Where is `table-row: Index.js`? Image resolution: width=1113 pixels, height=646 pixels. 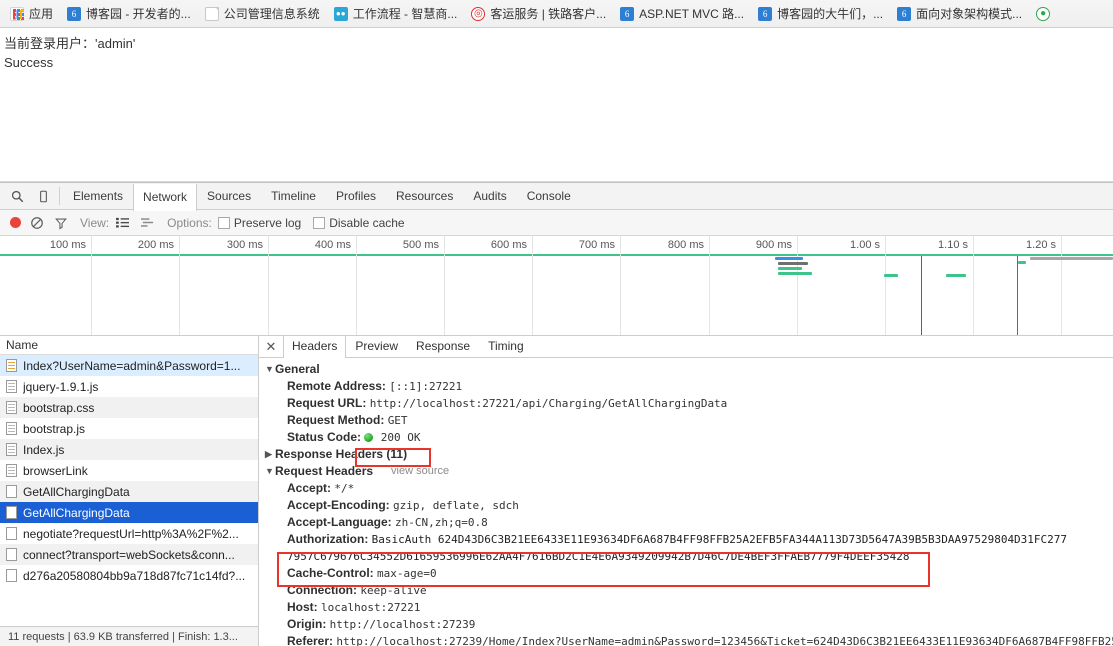 table-row: Index.js is located at coordinates (129, 449).